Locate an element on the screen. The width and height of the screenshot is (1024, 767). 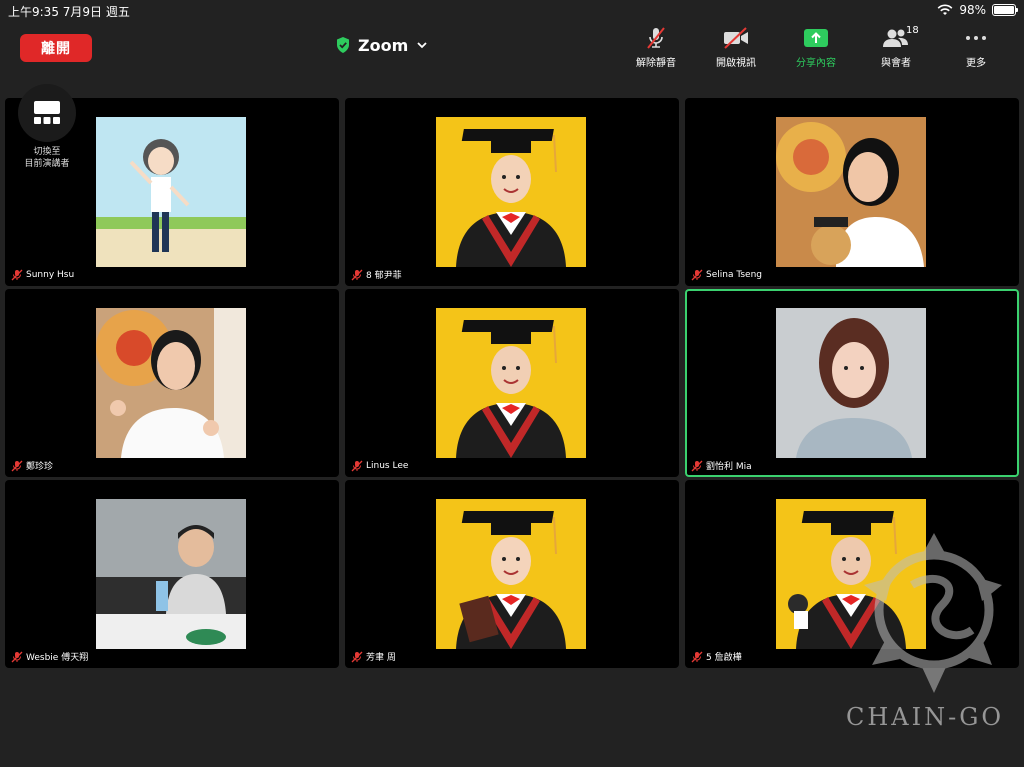
participant-tile: Wesbie 傅天翔 is located at coordinates (172, 574).